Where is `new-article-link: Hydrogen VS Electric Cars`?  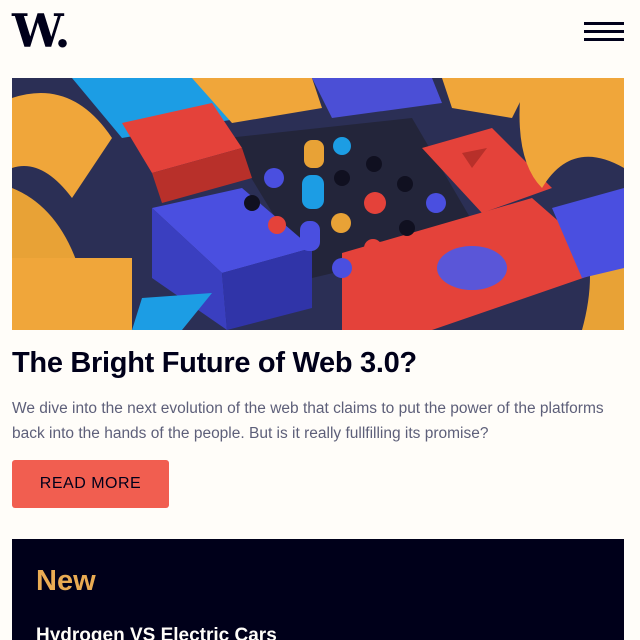
new-article-link: Hydrogen VS Electric Cars is located at coordinates (156, 632).